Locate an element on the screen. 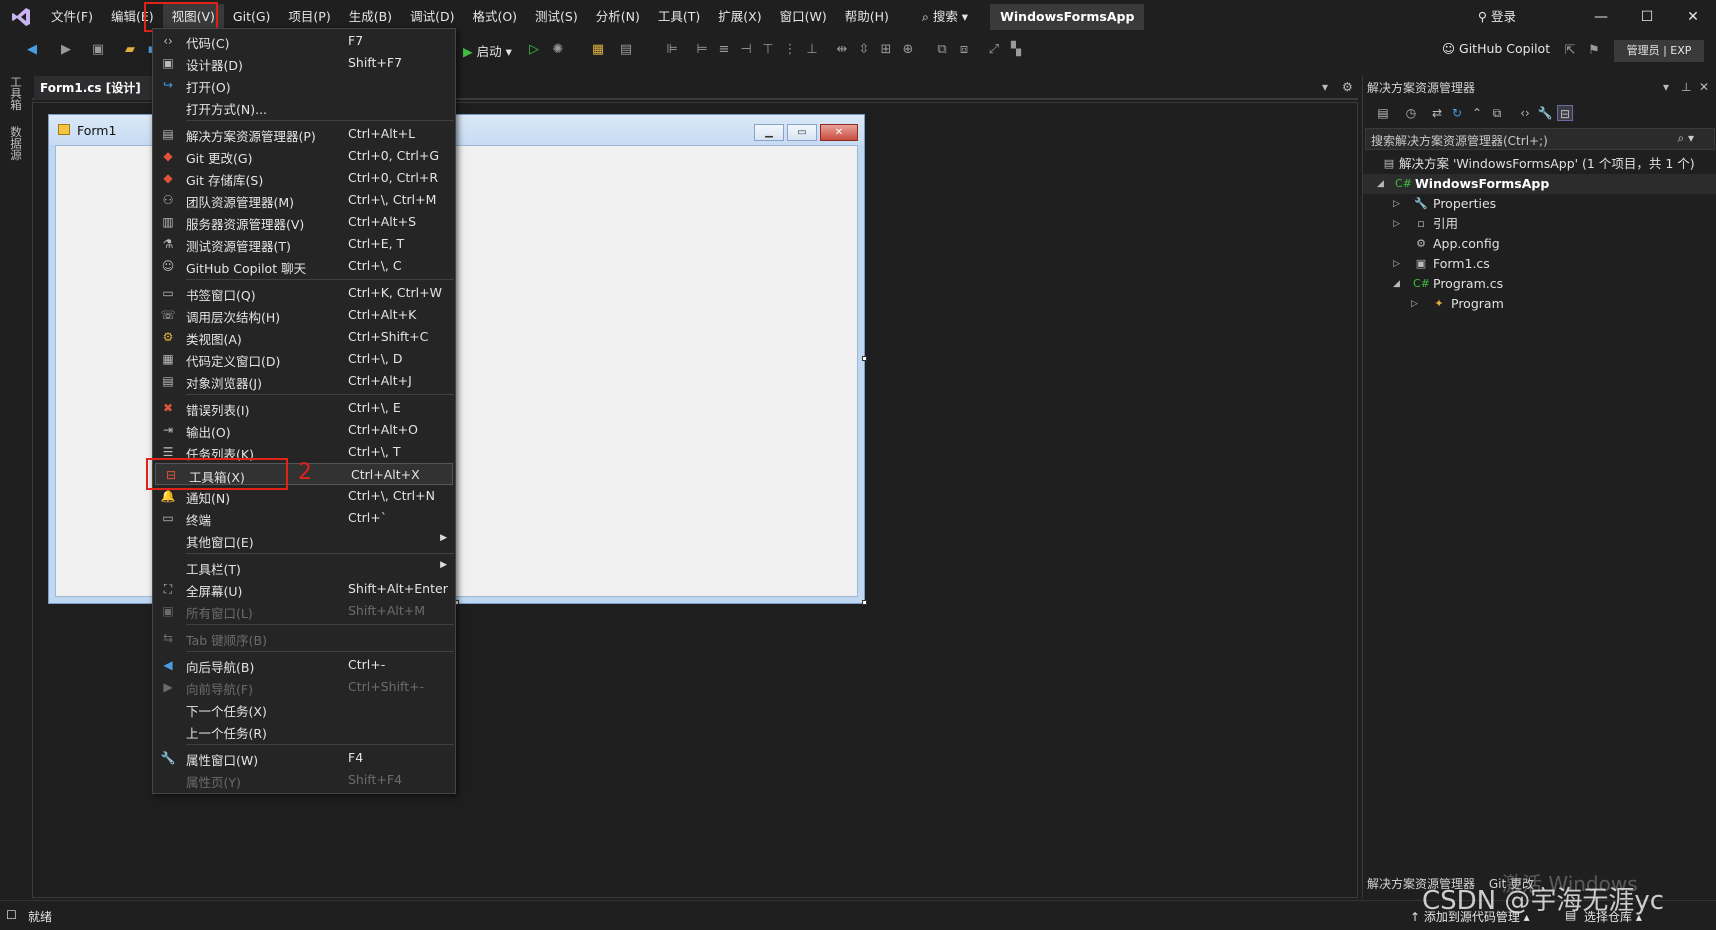  panel-close-icon: ✕ is located at coordinates (1704, 87).